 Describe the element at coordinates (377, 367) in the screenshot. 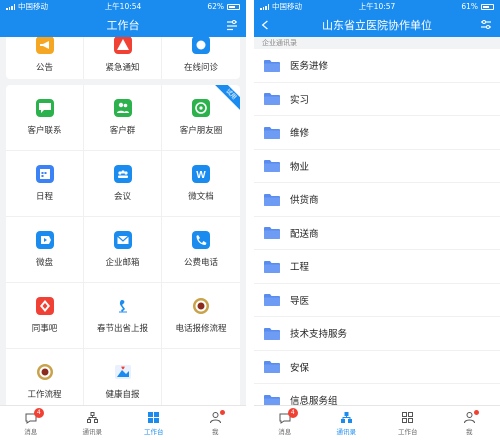

I see `department-folder: 安保` at that location.